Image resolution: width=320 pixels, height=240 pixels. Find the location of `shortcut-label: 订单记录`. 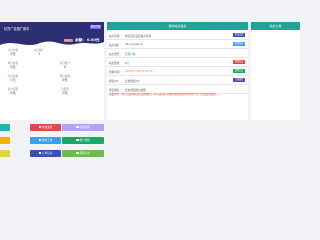

shortcut-label: 订单记录 is located at coordinates (47, 153).